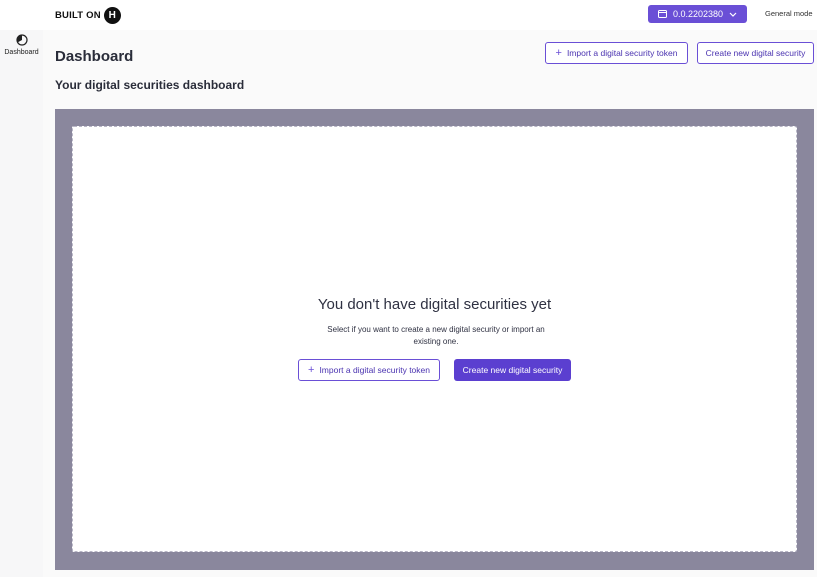 The width and height of the screenshot is (817, 577). I want to click on mode-toggle: General mode, so click(789, 13).